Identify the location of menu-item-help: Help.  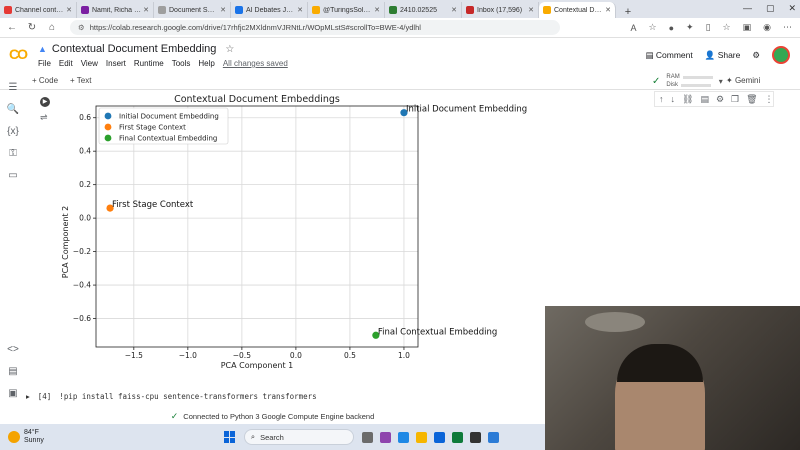
(206, 63).